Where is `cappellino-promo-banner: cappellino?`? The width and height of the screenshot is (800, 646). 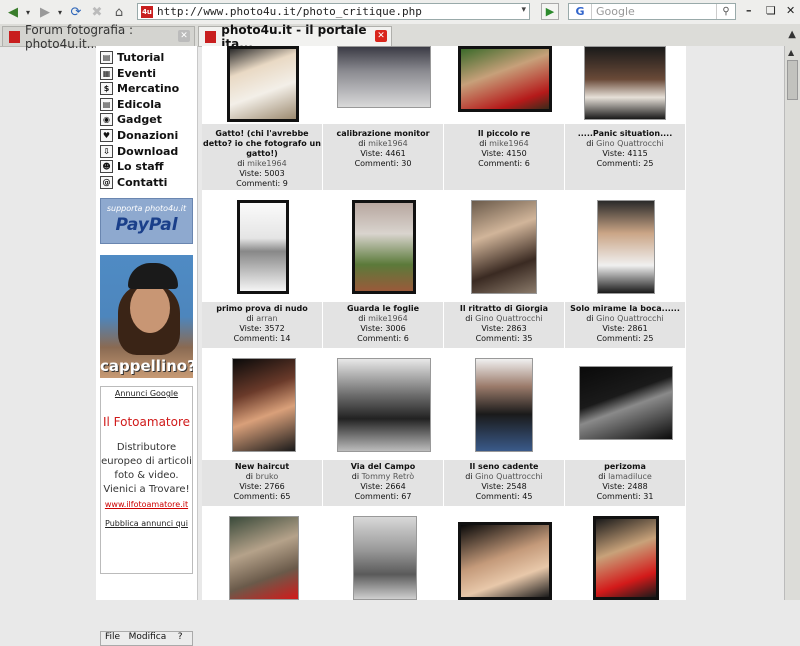
cappellino-promo-banner: cappellino? is located at coordinates (146, 316).